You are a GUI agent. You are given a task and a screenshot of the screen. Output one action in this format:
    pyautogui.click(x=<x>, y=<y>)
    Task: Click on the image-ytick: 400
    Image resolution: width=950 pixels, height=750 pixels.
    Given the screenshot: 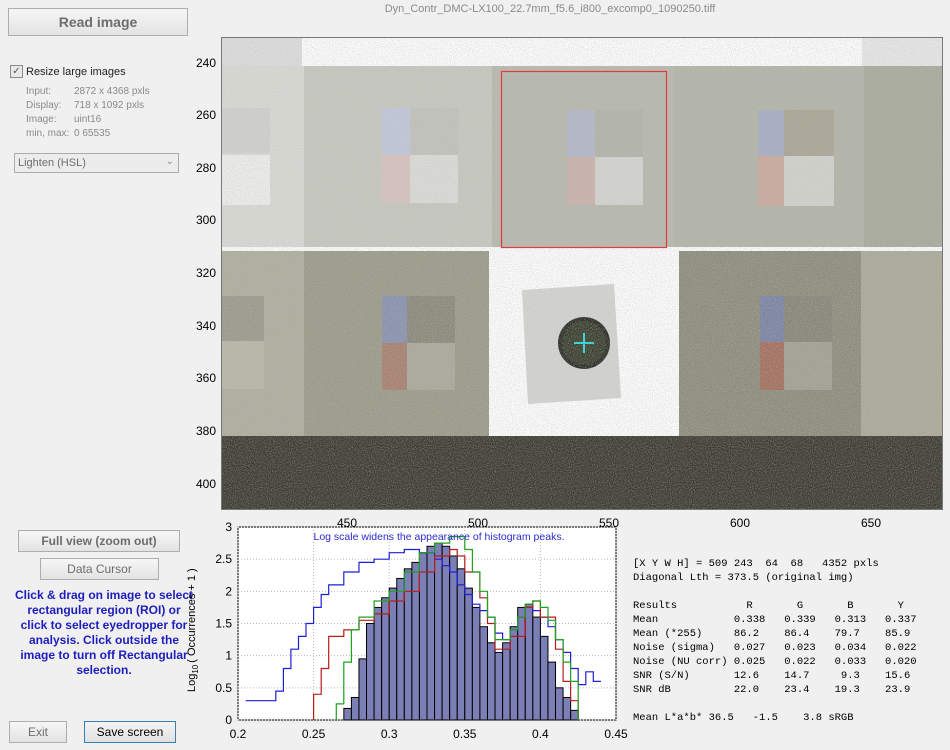 What is the action you would take?
    pyautogui.click(x=205, y=484)
    